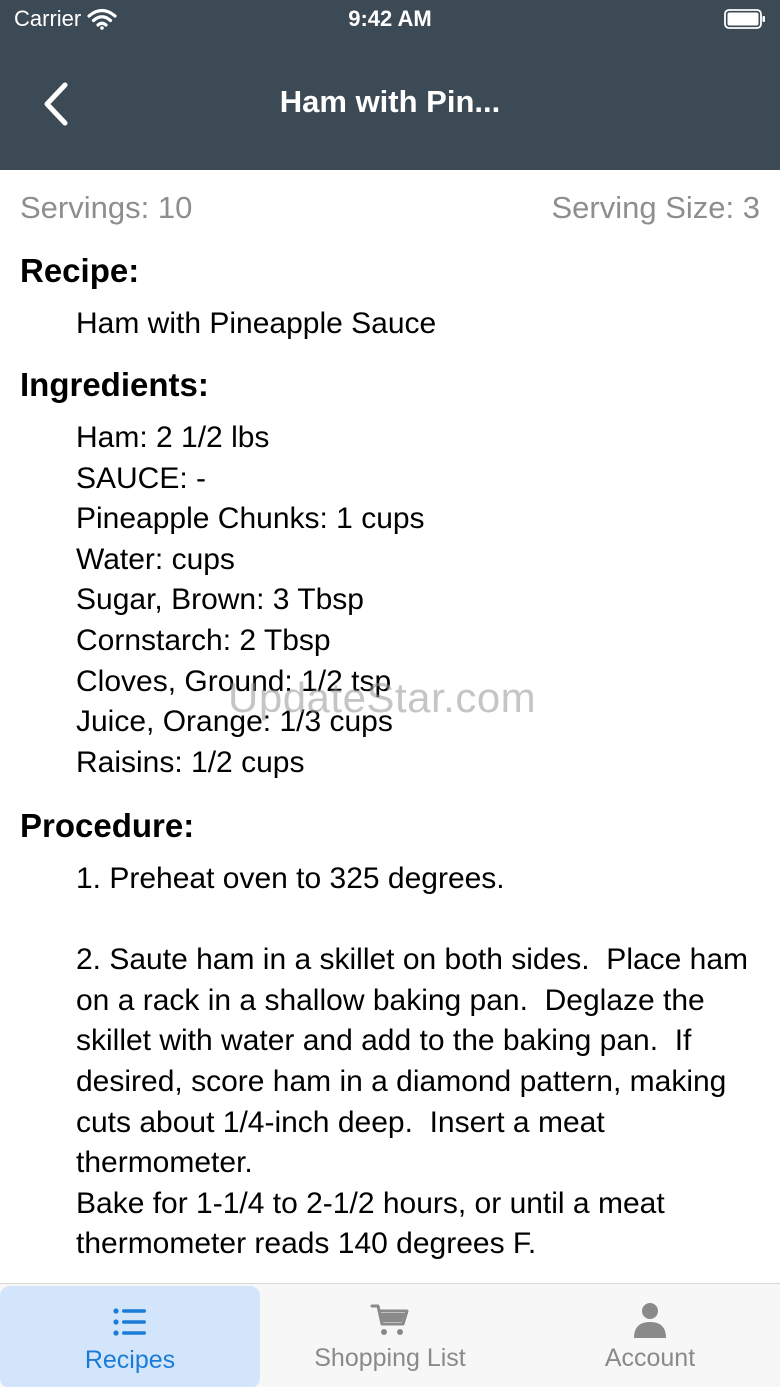  I want to click on status-bar: Carrier 9:42 AM, so click(390, 20).